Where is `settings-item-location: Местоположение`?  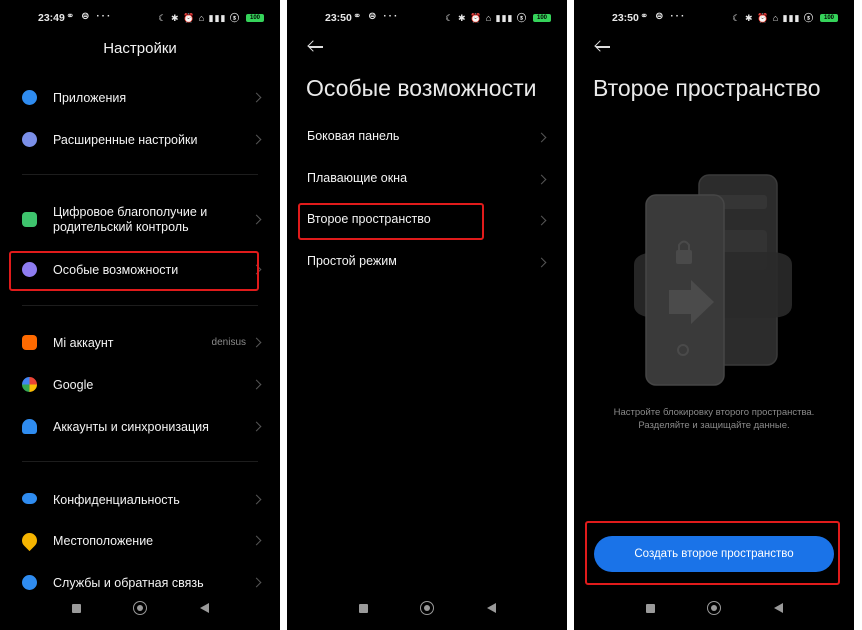 settings-item-location: Местоположение is located at coordinates (140, 547).